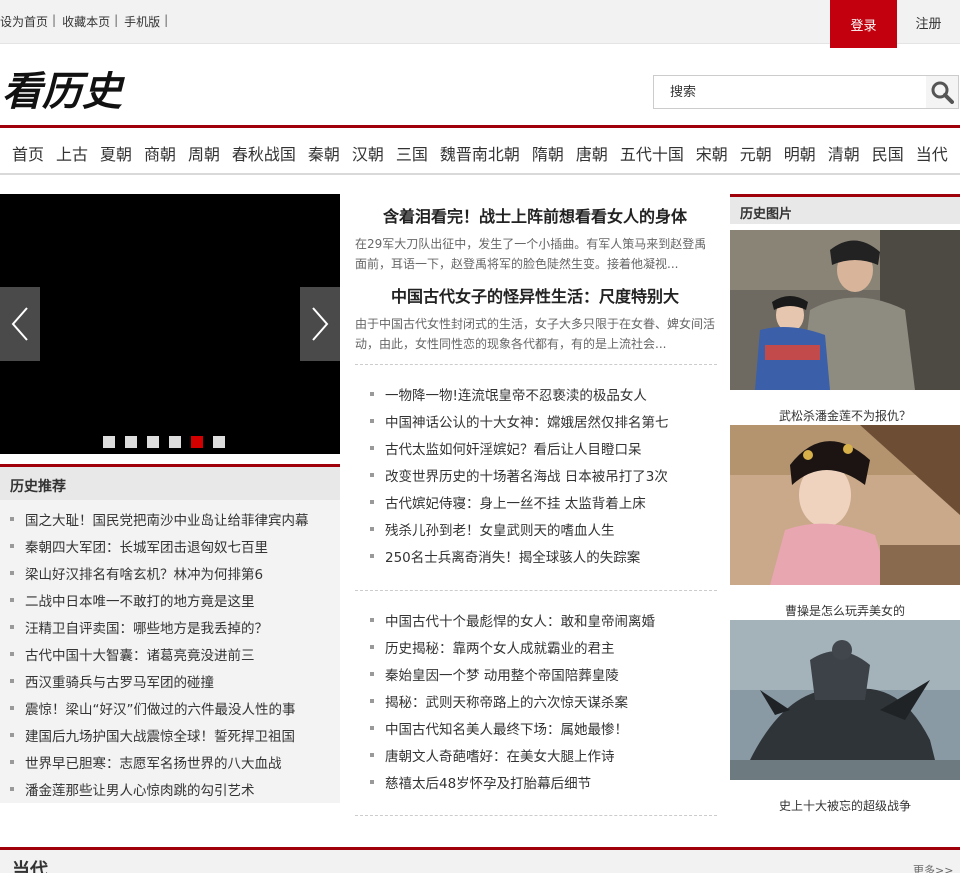 This screenshot has width=960, height=873. Describe the element at coordinates (845, 415) in the screenshot. I see `picture-caption-1: 武松杀潘金莲不为报仇？` at that location.